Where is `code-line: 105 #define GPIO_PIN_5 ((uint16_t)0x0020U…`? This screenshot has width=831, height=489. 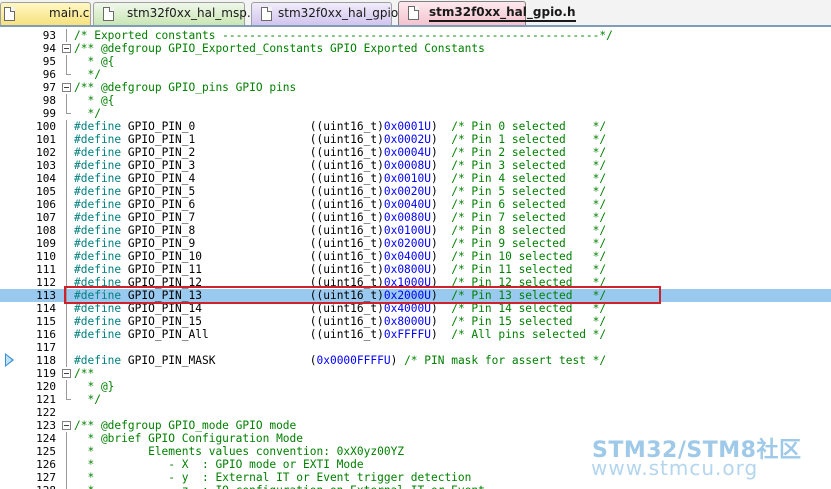
code-line: 105 #define GPIO_PIN_5 ((uint16_t)0x0020U… is located at coordinates (415, 191).